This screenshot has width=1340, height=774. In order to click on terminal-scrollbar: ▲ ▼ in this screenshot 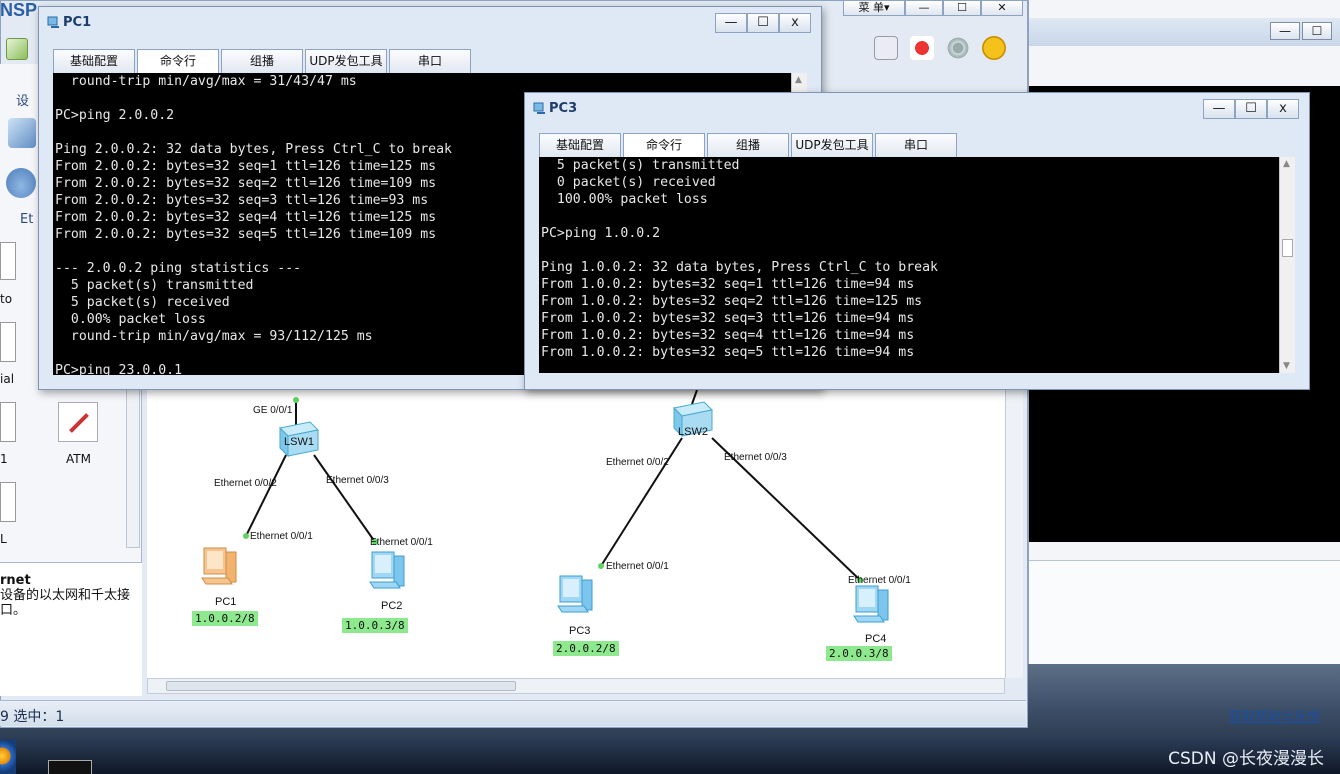, I will do `click(1287, 265)`.